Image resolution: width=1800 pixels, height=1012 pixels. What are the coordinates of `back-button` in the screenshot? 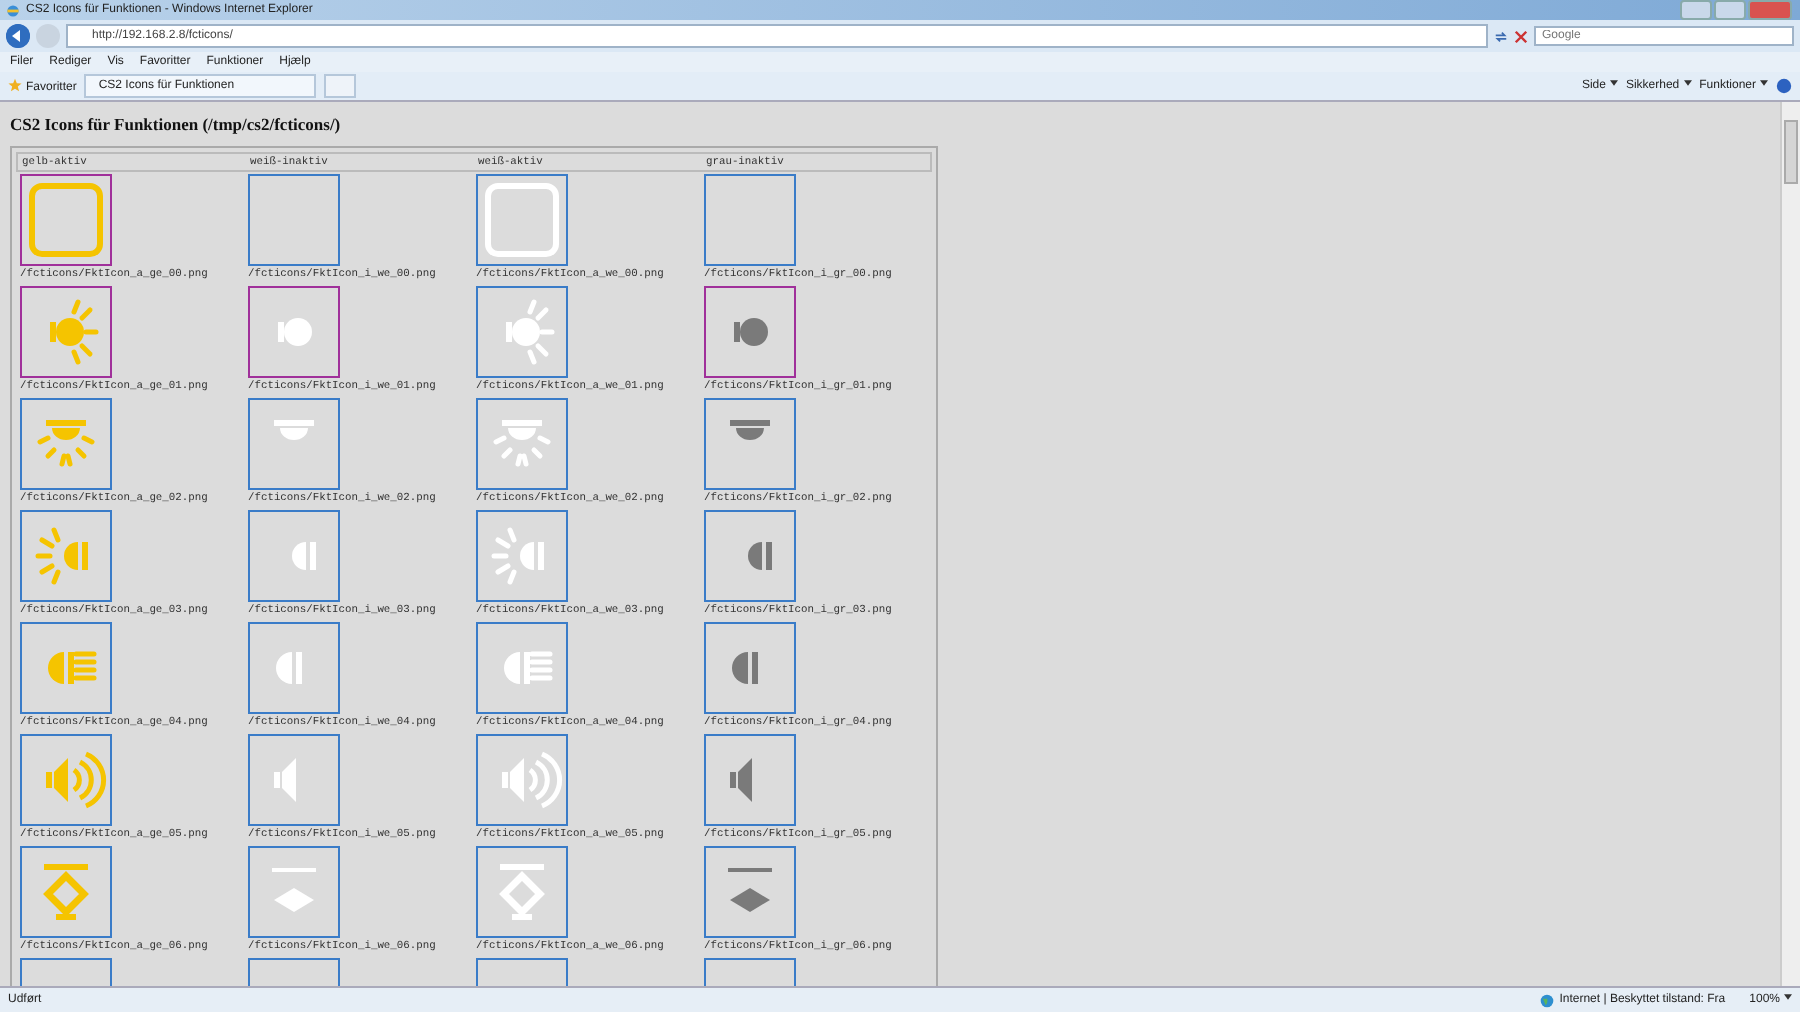 It's located at (18, 36).